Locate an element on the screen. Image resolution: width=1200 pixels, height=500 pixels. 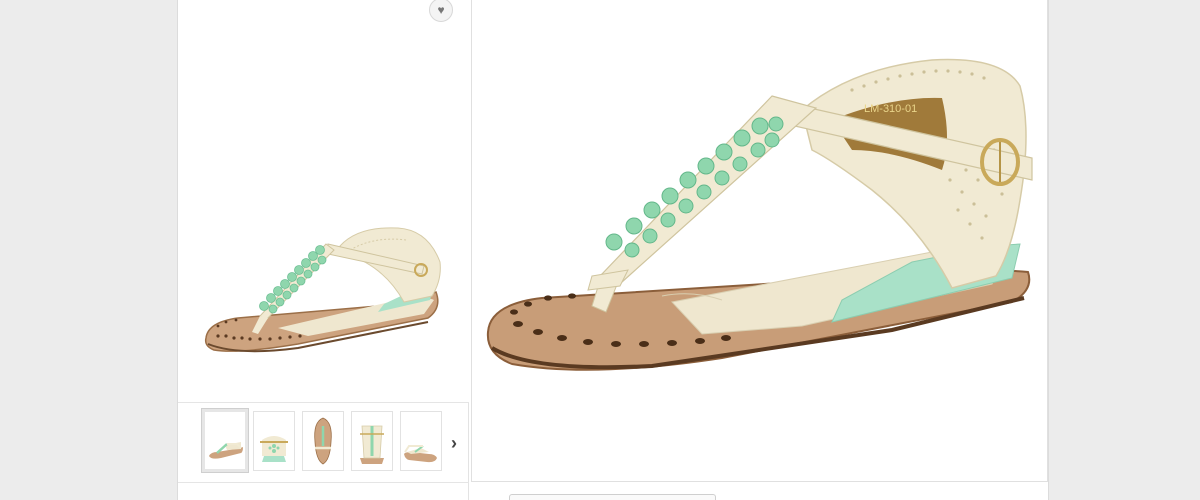
thumb-side-right-graphic is located at coordinates (420, 454).